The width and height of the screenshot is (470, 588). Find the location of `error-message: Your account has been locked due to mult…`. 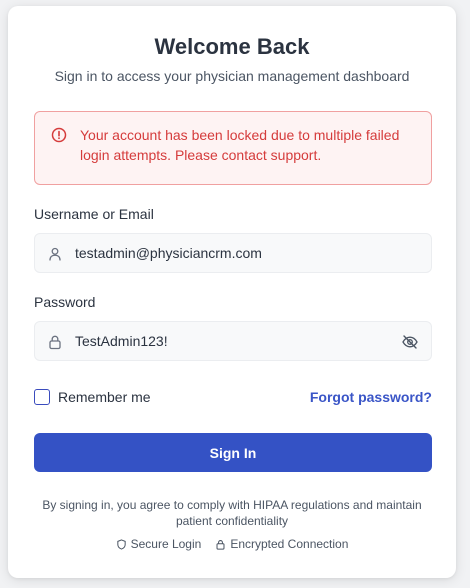

error-message: Your account has been locked due to mult… is located at coordinates (240, 145).